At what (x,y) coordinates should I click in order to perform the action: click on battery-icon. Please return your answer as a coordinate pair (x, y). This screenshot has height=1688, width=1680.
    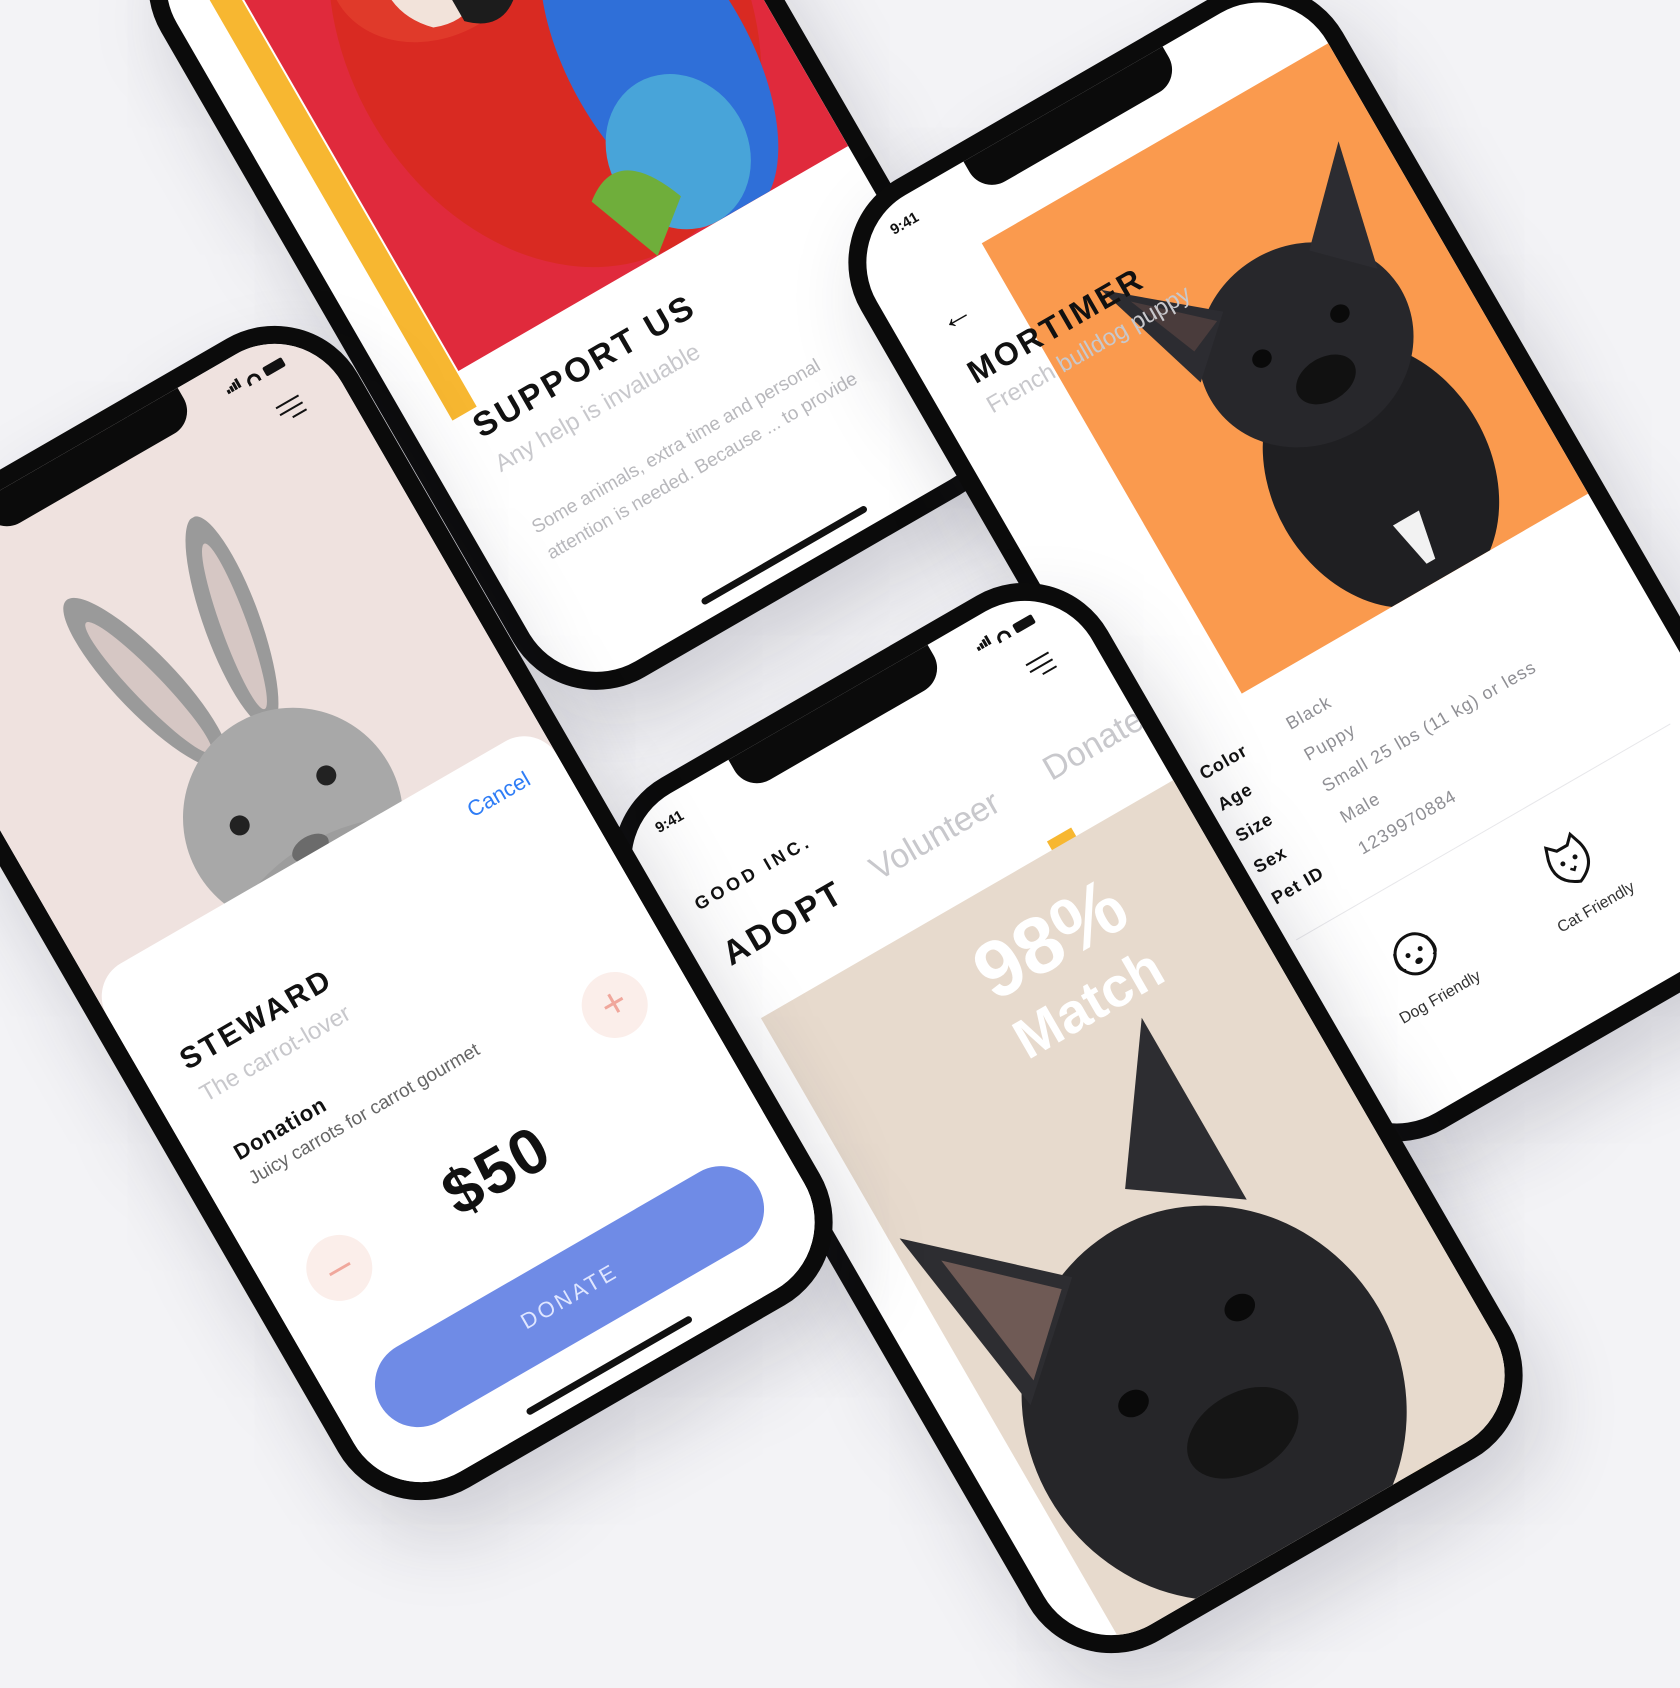
    Looking at the image, I should click on (1024, 623).